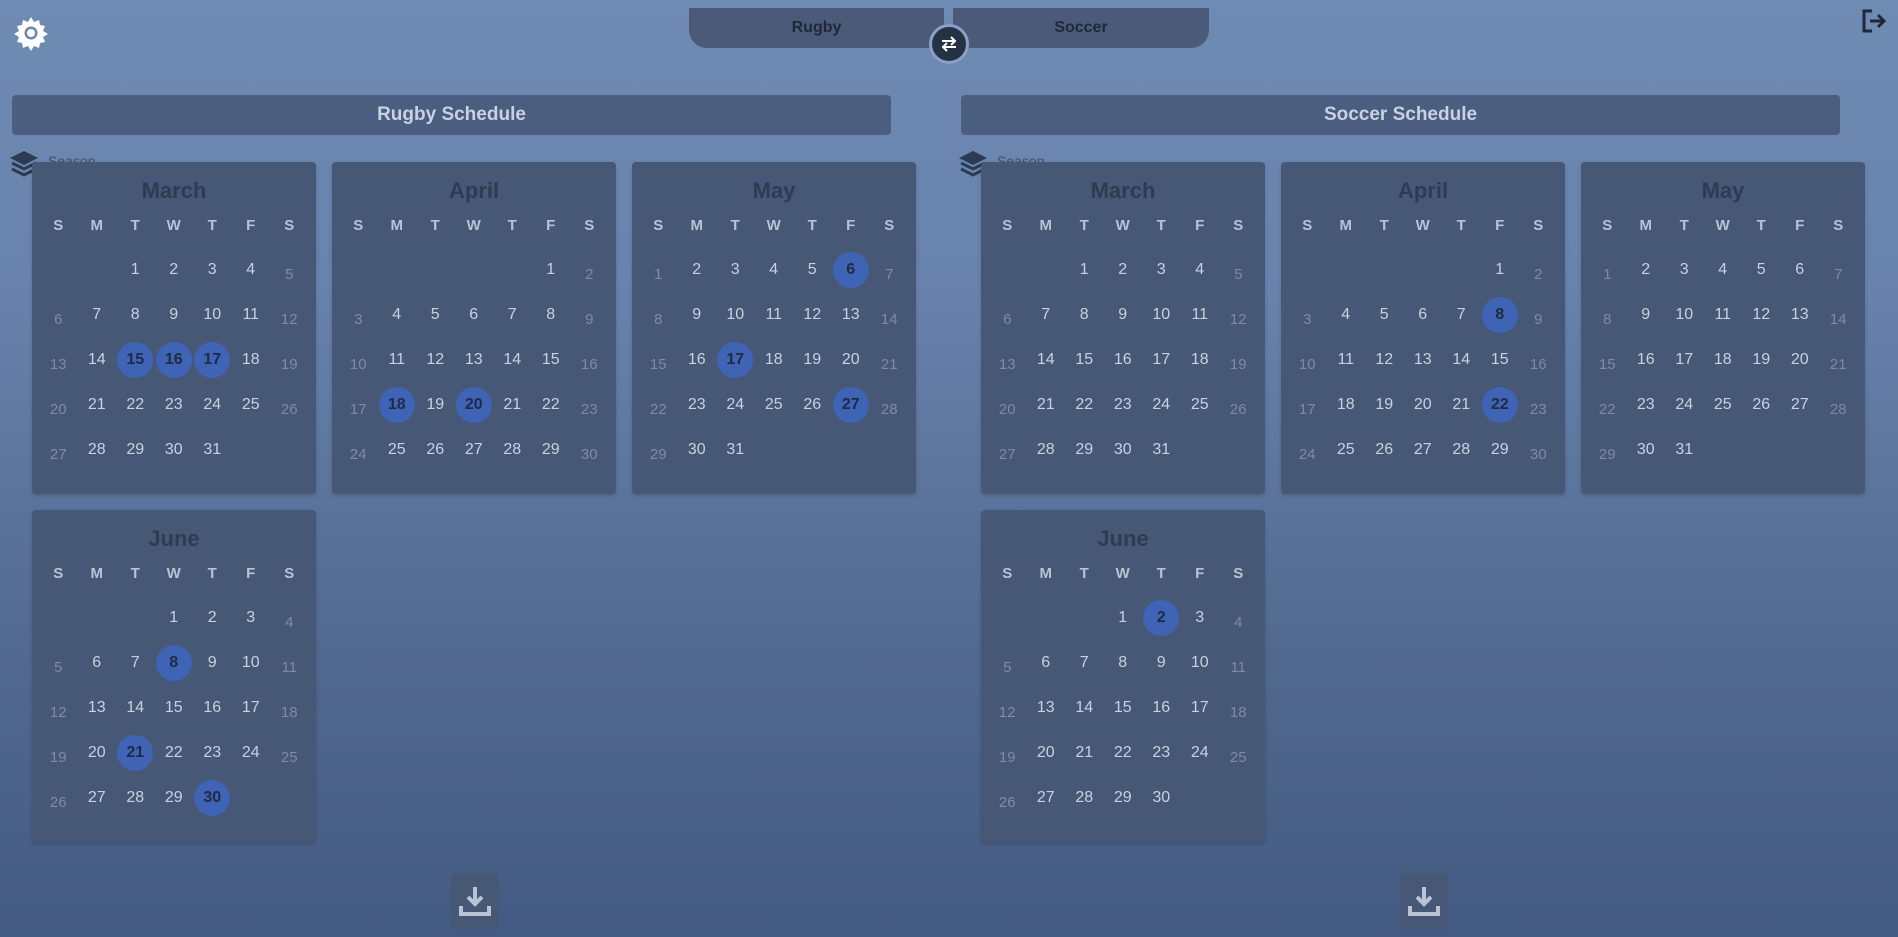  I want to click on event-day: 2, so click(1161, 618).